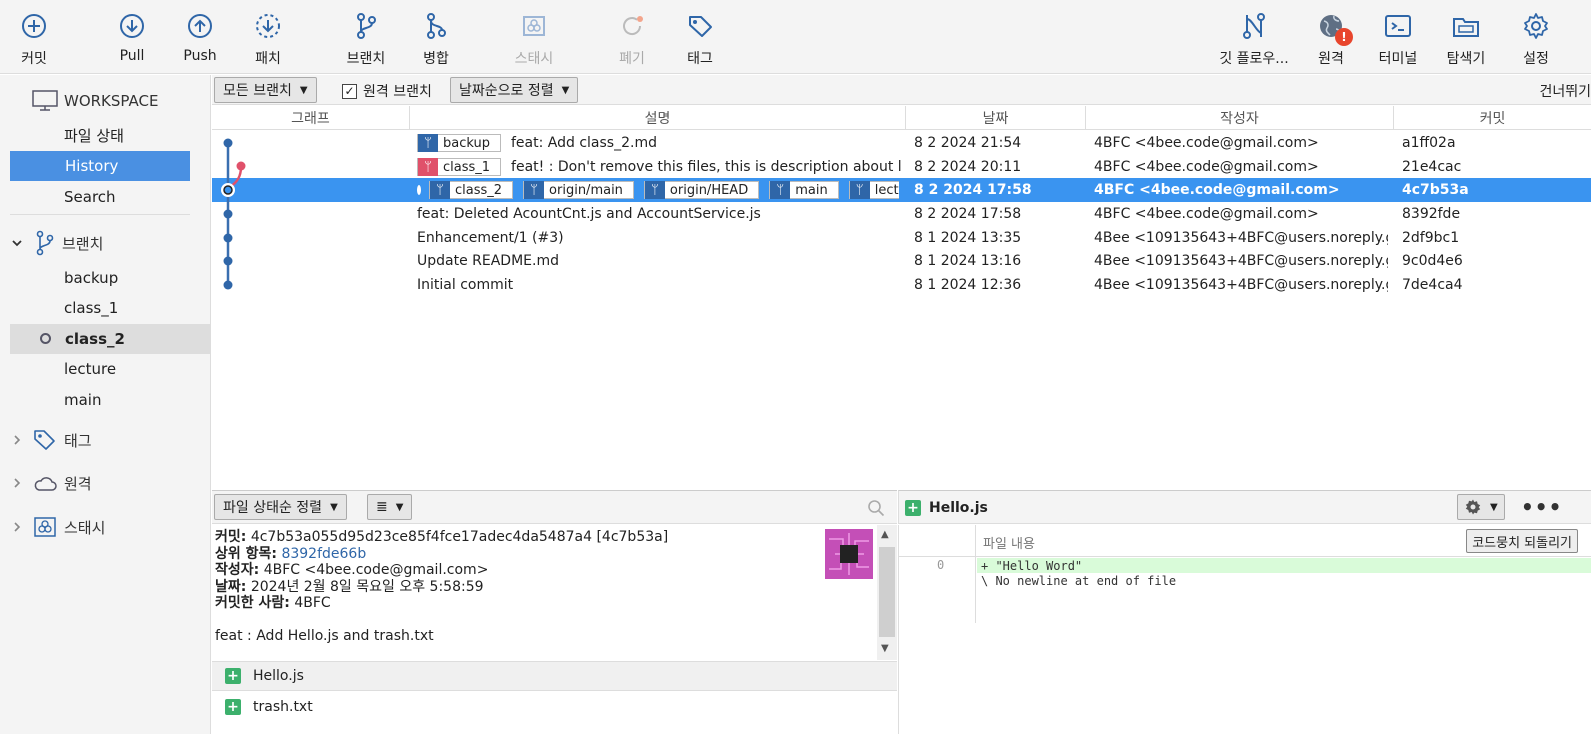 Image resolution: width=1591 pixels, height=734 pixels. Describe the element at coordinates (1522, 541) in the screenshot. I see `revert-hunk-button: 코드뭉치 되돌리기` at that location.